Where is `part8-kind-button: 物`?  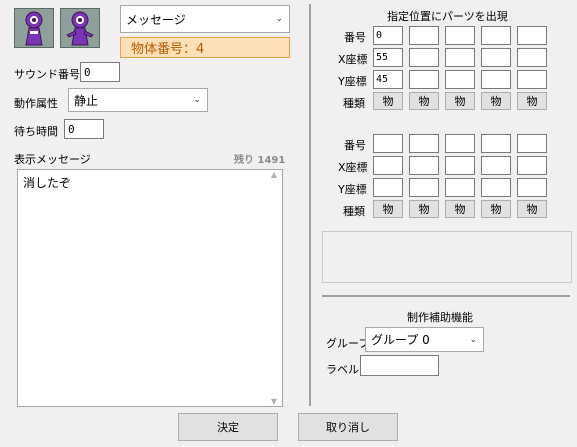 part8-kind-button: 物 is located at coordinates (460, 209).